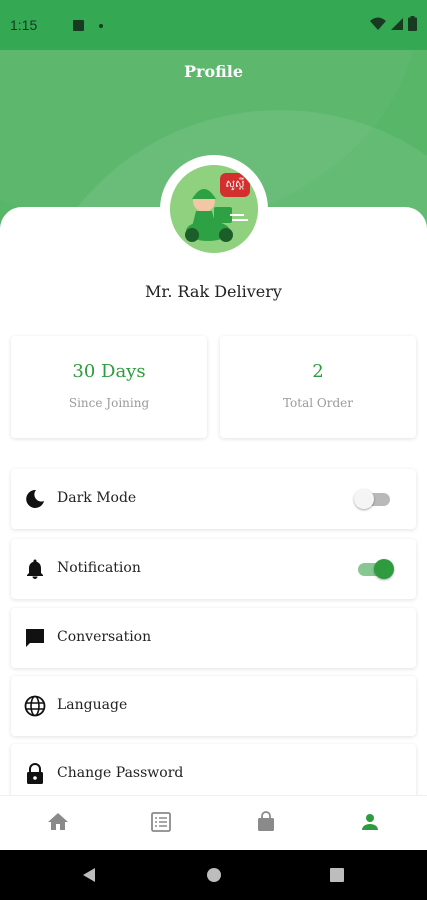 This screenshot has width=427, height=900. What do you see at coordinates (35, 638) in the screenshot?
I see `chat-icon` at bounding box center [35, 638].